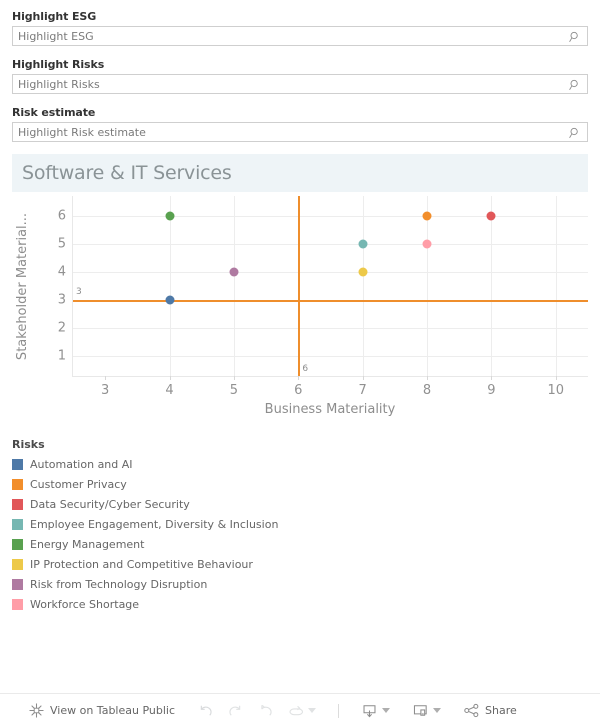 This screenshot has width=600, height=728. Describe the element at coordinates (362, 390) in the screenshot. I see `x-tick-label: 7` at that location.